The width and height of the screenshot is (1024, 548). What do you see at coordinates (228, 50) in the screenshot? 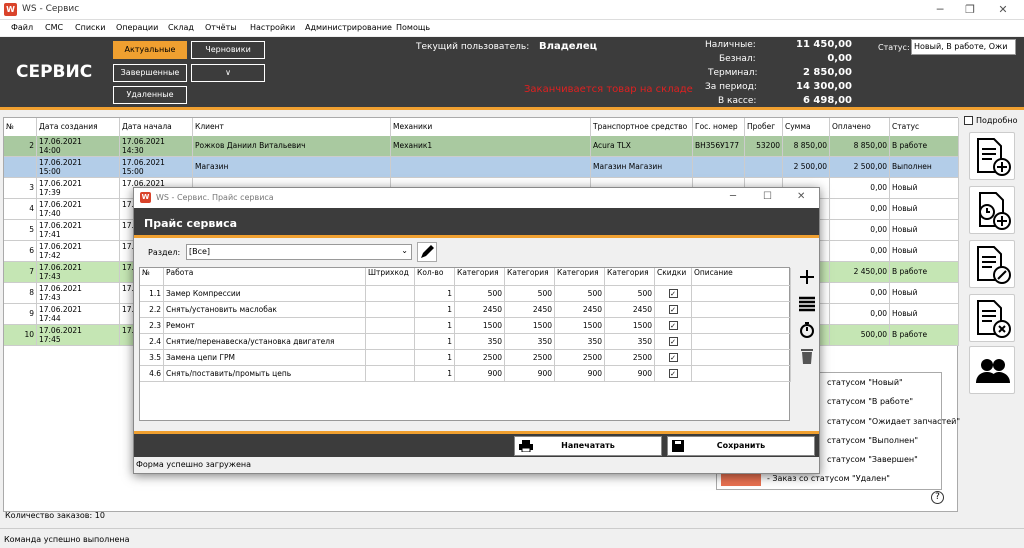
I see `tab-drafts: Черновики` at bounding box center [228, 50].